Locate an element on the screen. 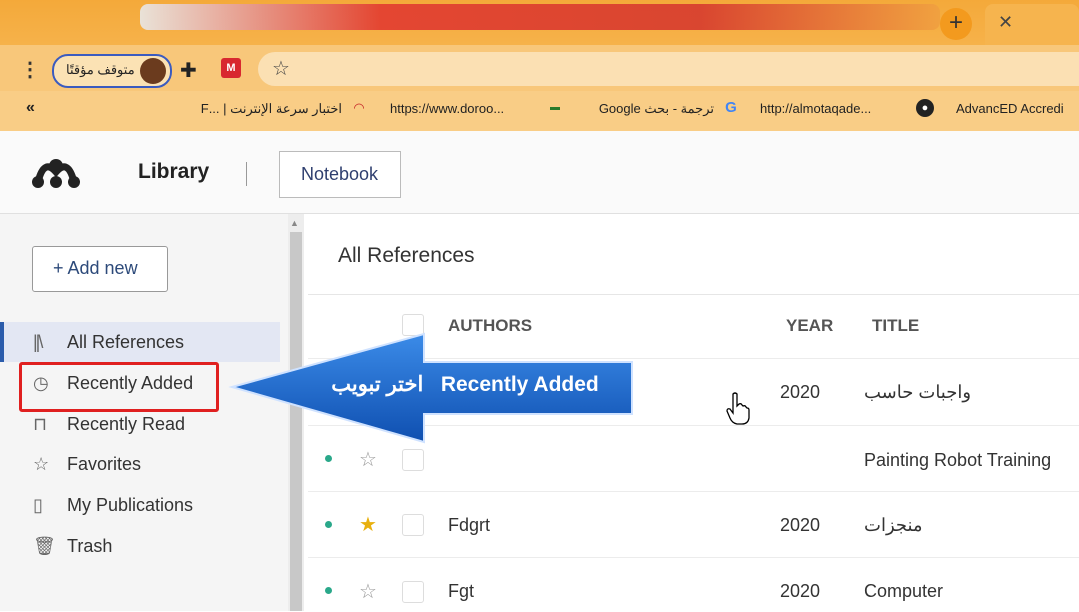 This screenshot has width=1079, height=612. favorite-star-filled-icon: ★ is located at coordinates (368, 524).